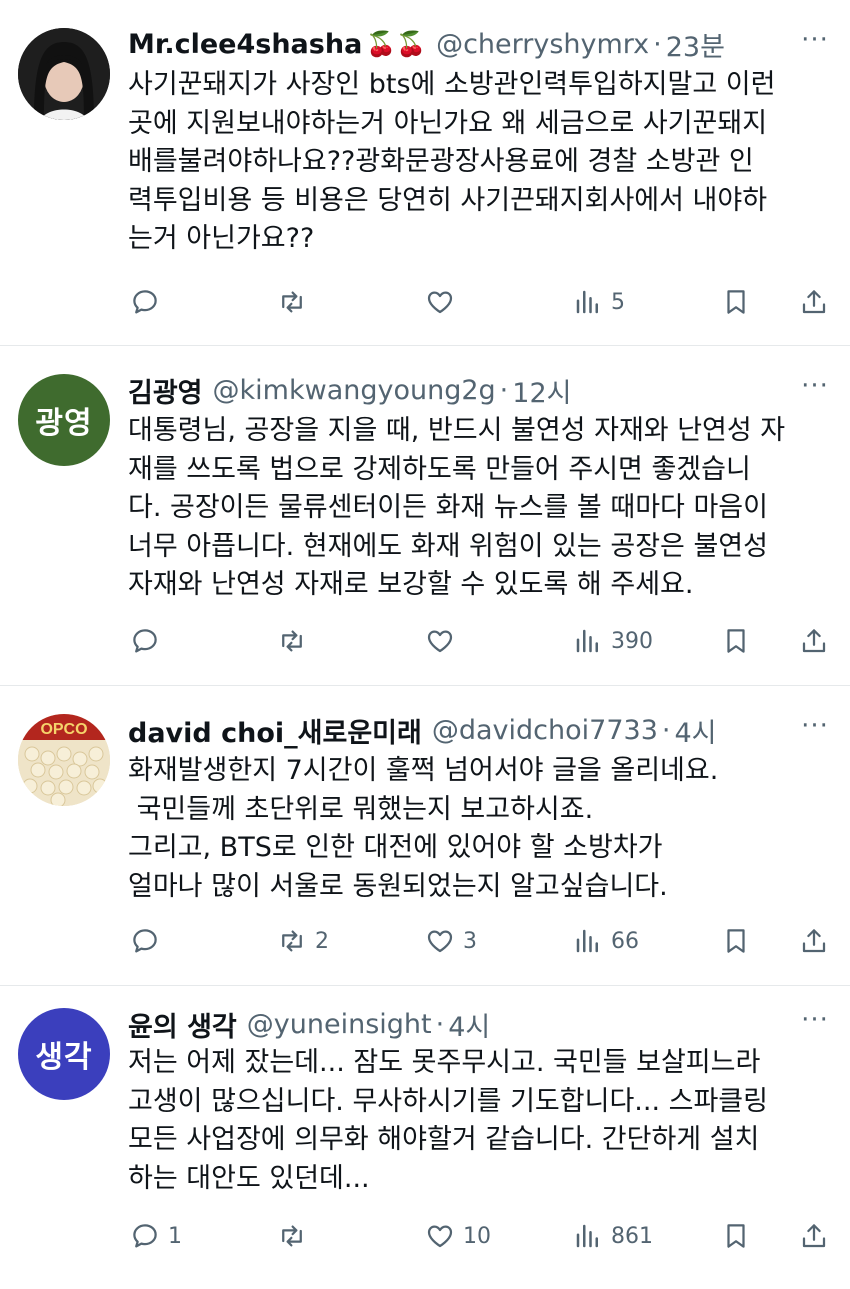 Image resolution: width=850 pixels, height=1289 pixels. Describe the element at coordinates (448, 200) in the screenshot. I see `tweet-text-line: 력투입비용 등 비용은 당연히 사기끈돼지회사에서 내야하` at that location.